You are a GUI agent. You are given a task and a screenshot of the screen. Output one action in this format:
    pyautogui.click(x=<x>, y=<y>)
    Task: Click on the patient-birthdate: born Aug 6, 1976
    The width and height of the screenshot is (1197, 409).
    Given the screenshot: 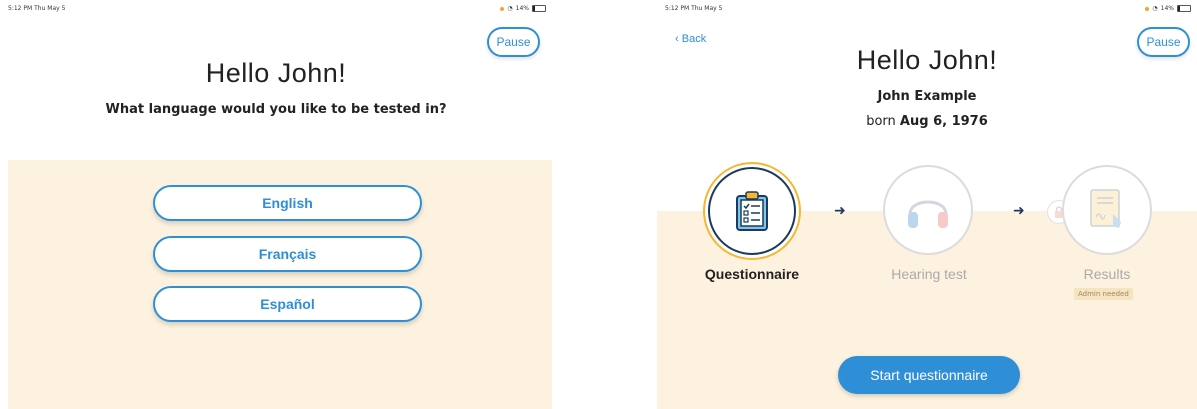 What is the action you would take?
    pyautogui.click(x=927, y=121)
    